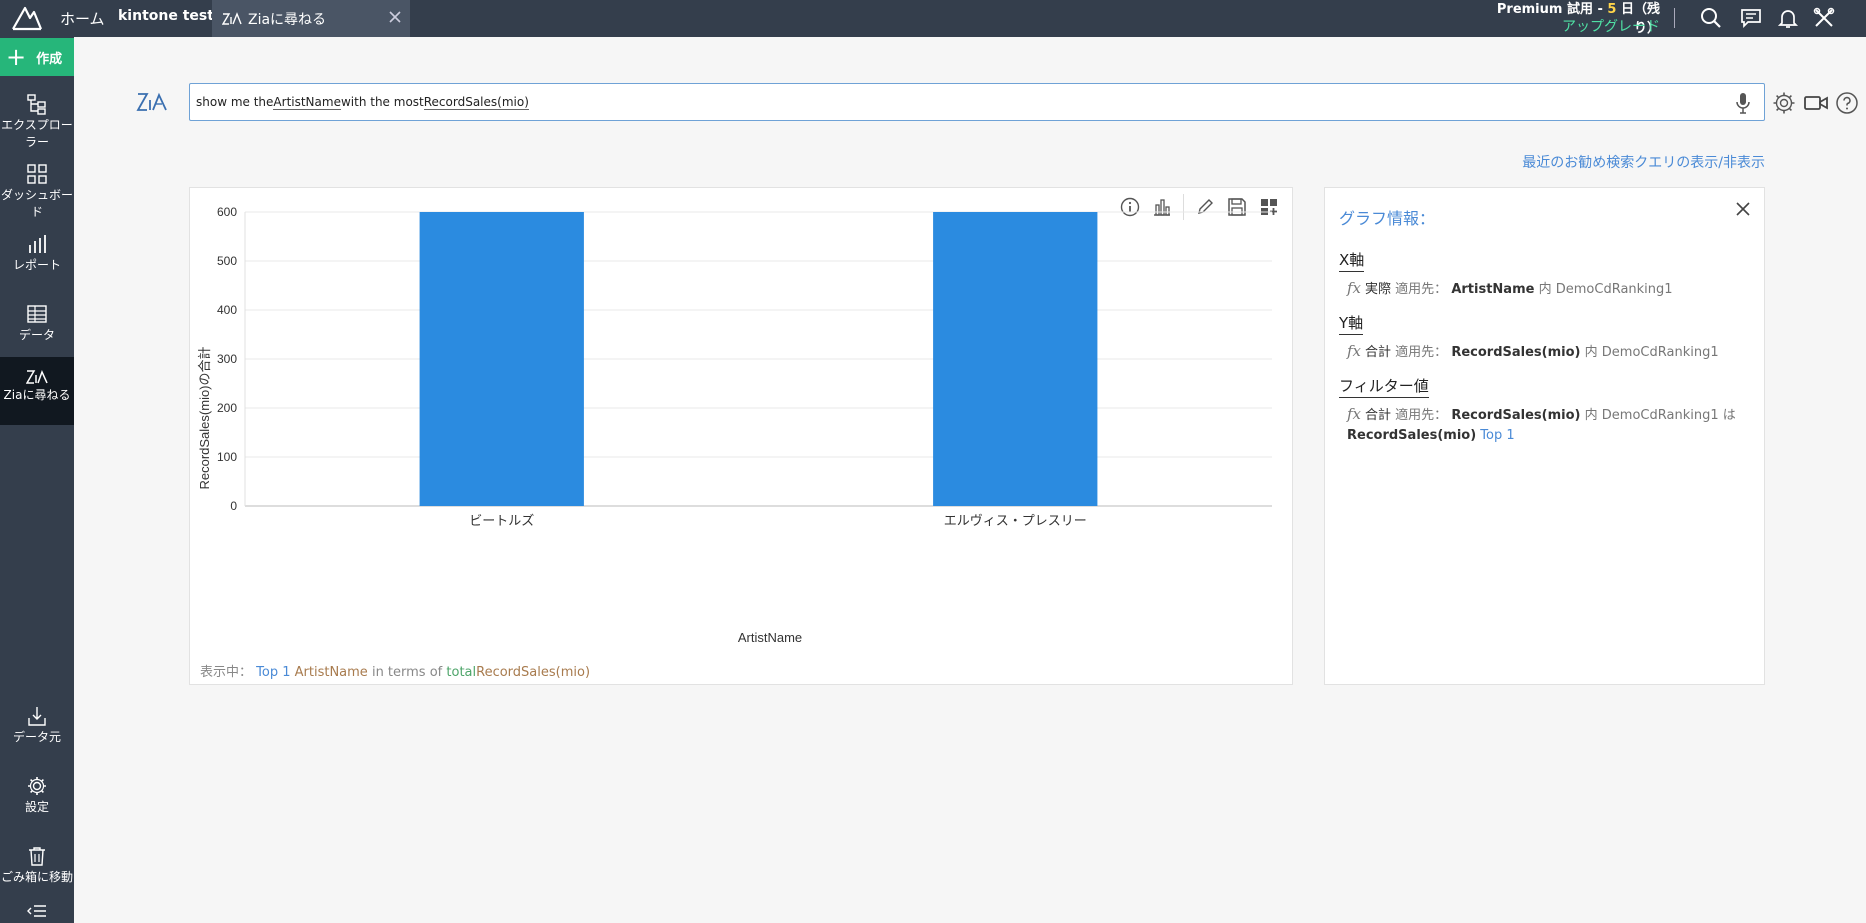  Describe the element at coordinates (1591, 415) in the screenshot. I see `f-in: 内` at that location.